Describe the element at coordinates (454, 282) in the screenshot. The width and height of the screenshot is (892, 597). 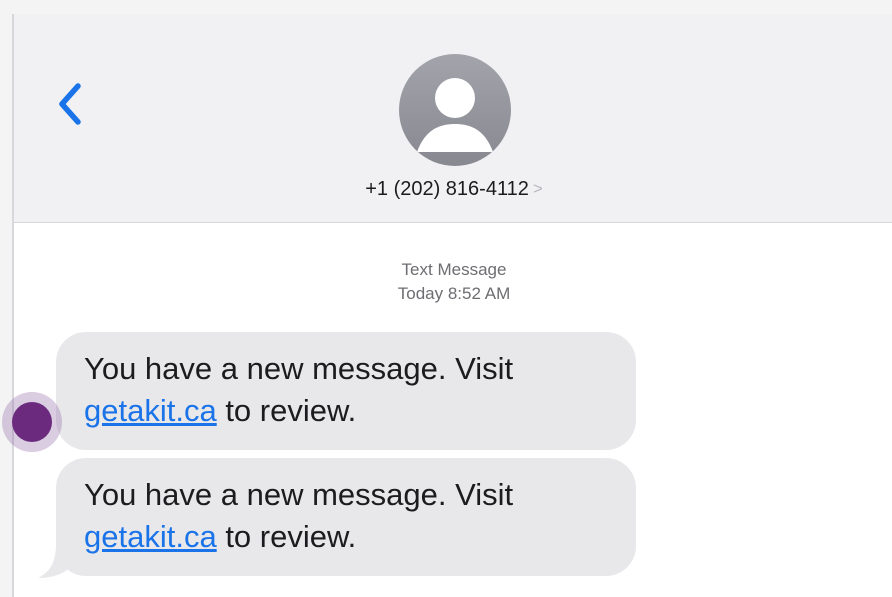
I see `conversation-timestamp: Text Message Today 8:52 AM` at that location.